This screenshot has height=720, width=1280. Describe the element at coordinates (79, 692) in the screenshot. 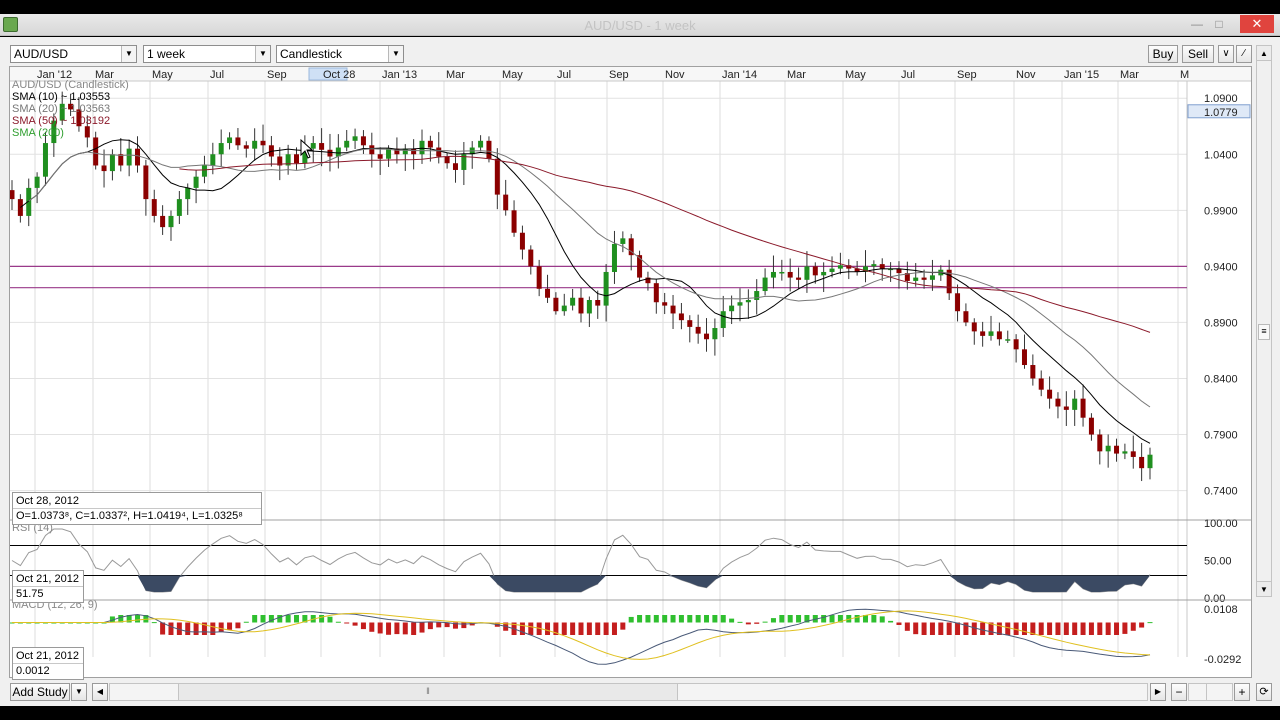

I see `add-study-chevron-down-icon: ▼` at that location.